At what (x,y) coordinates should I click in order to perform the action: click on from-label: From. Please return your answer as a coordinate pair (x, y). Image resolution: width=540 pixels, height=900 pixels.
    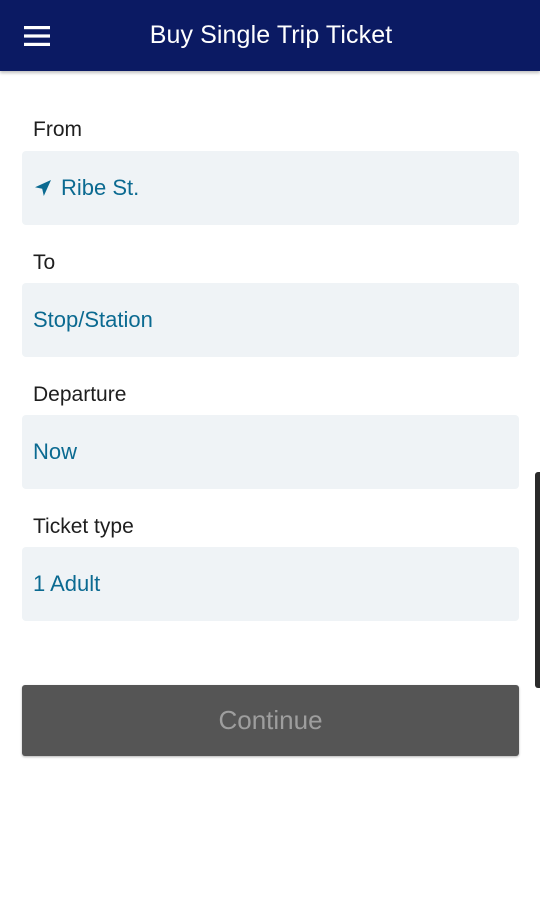
    Looking at the image, I should click on (57, 129).